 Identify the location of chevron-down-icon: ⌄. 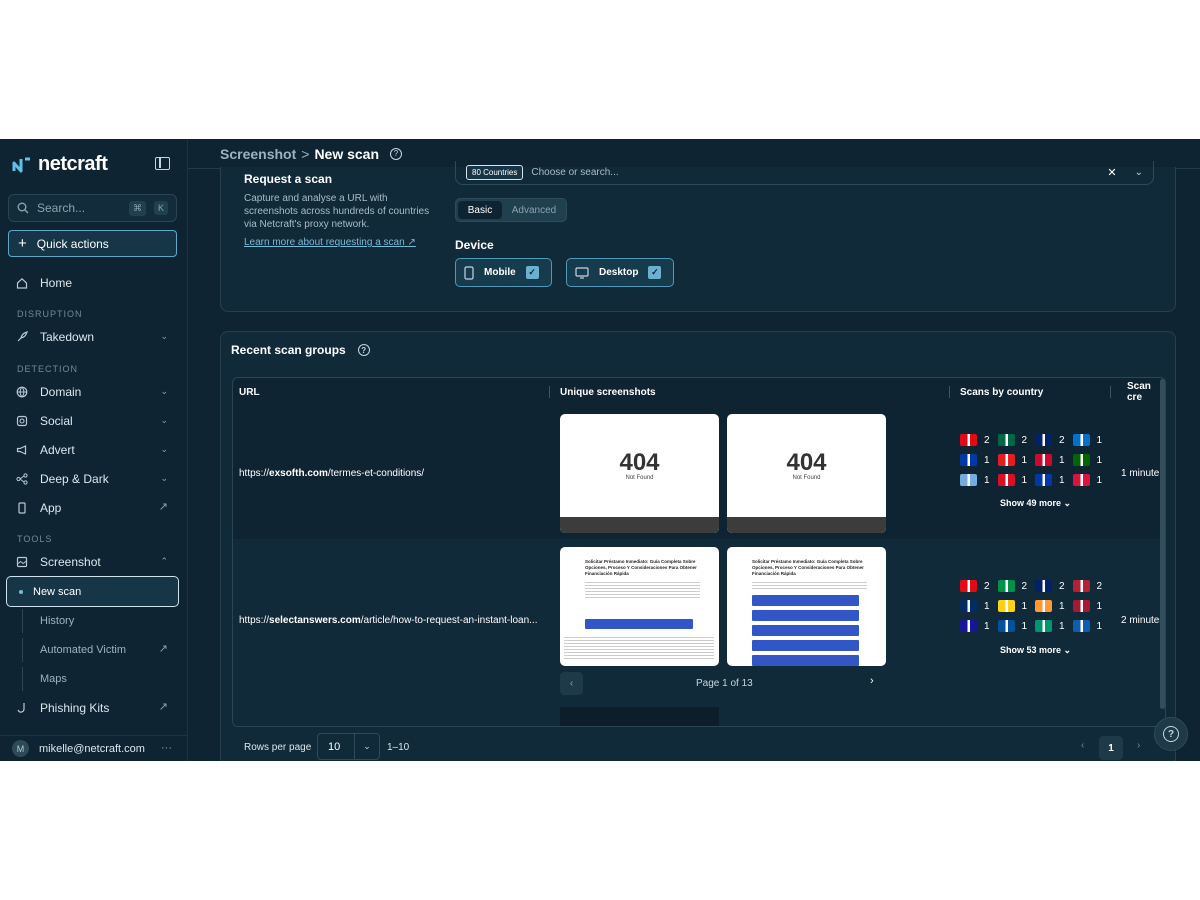
(1139, 172).